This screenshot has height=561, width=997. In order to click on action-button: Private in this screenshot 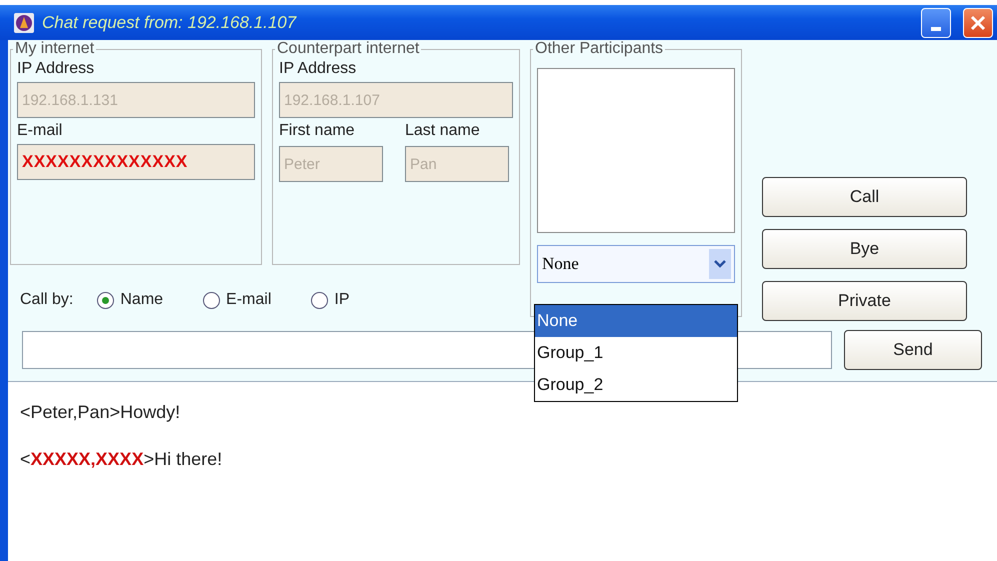, I will do `click(864, 301)`.